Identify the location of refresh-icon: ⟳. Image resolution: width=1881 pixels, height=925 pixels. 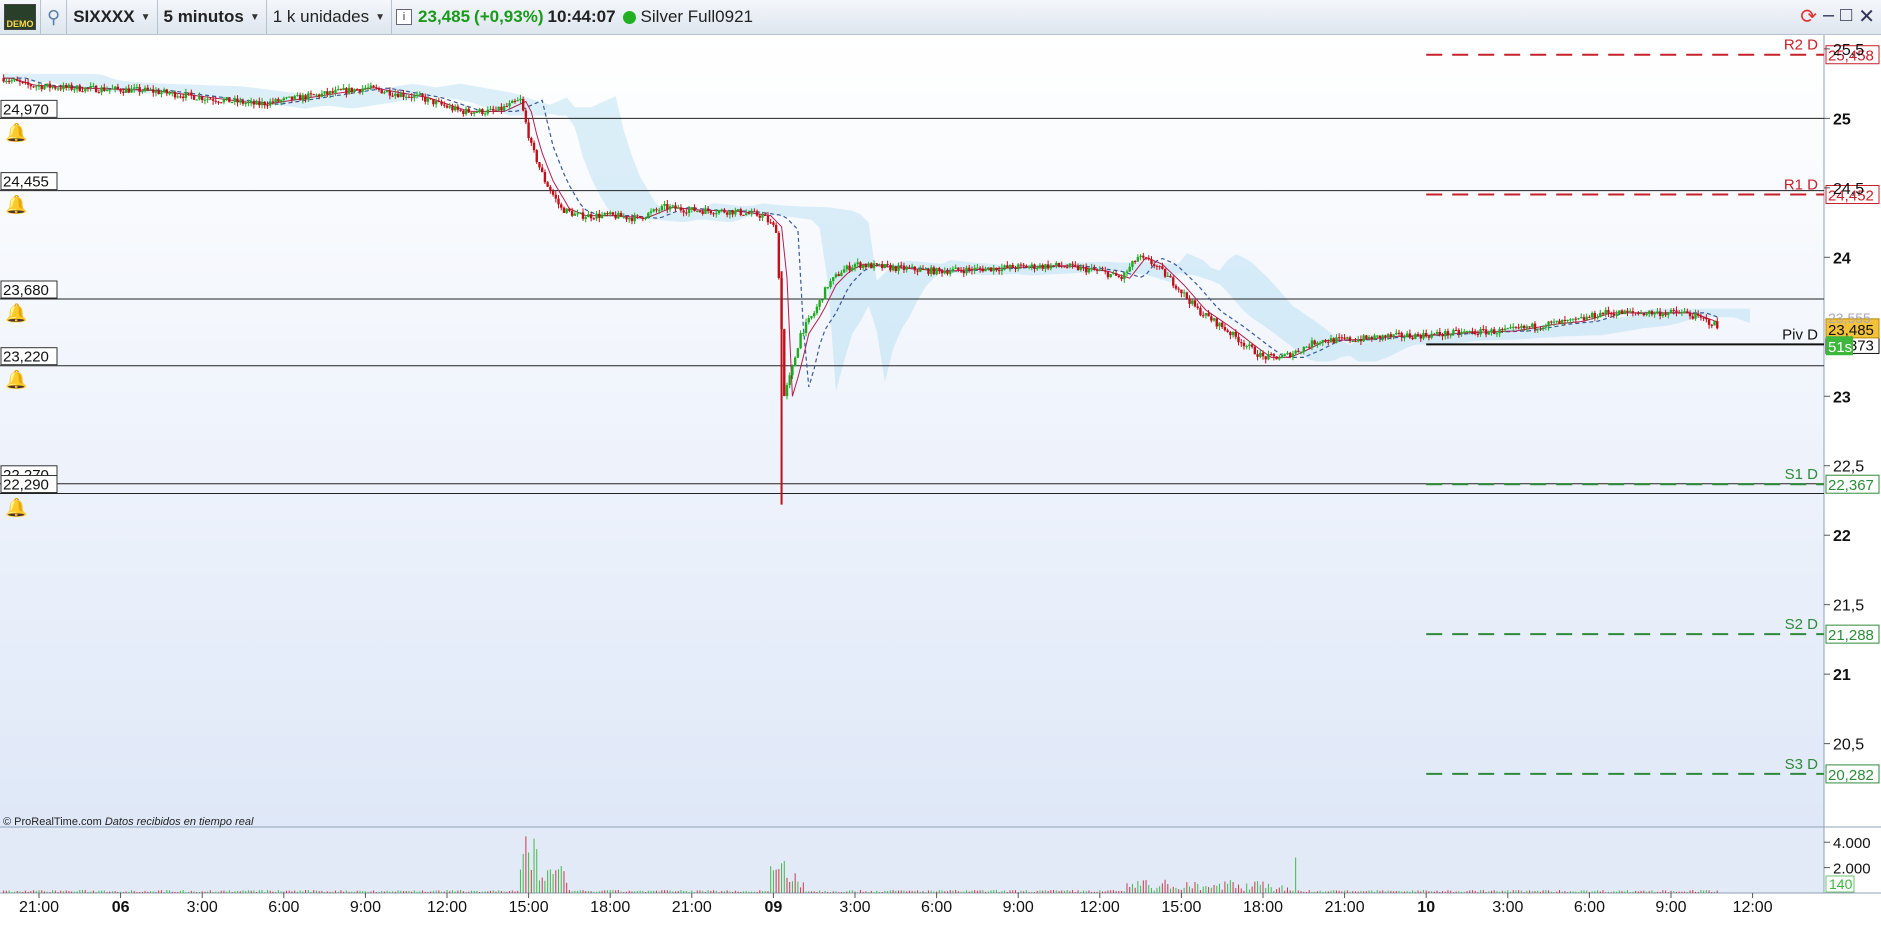
(1808, 16).